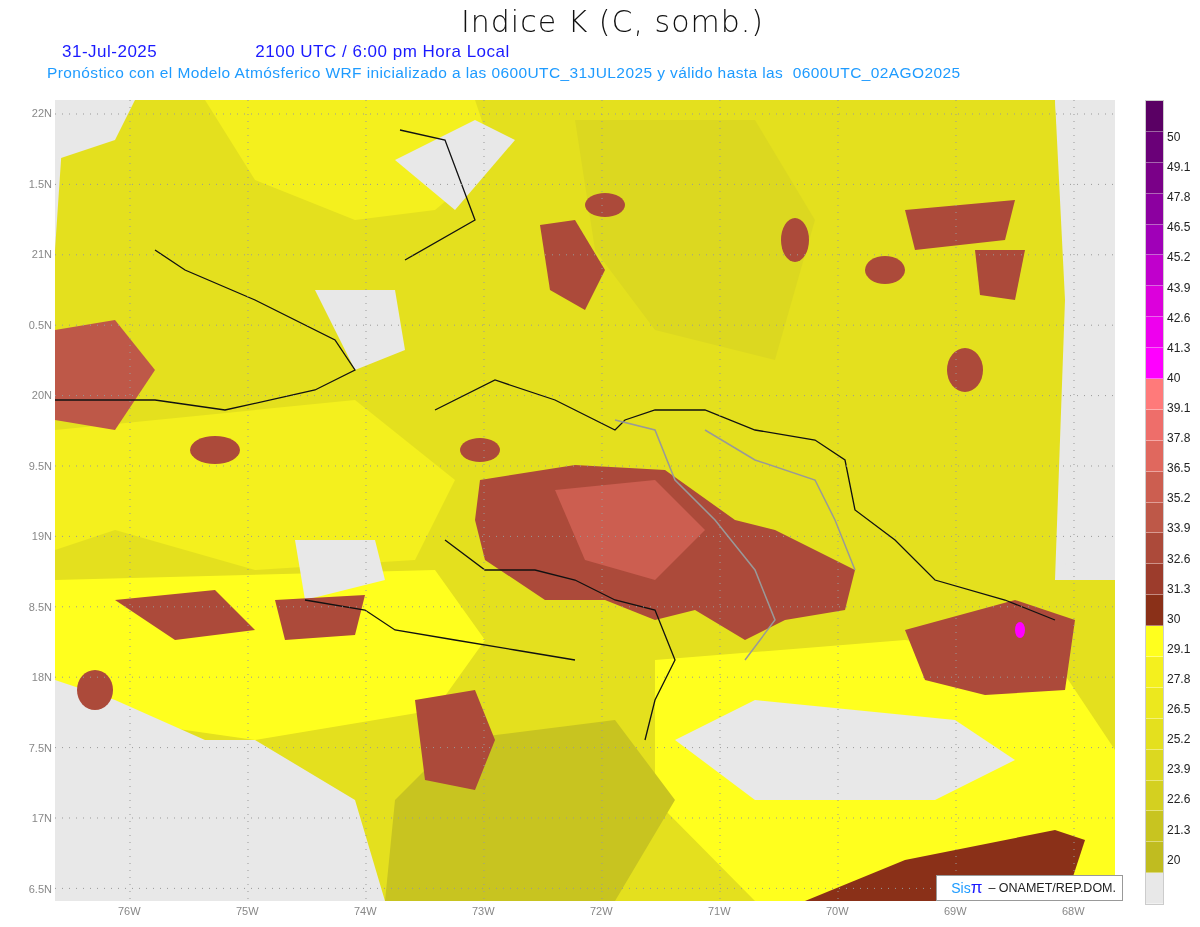  I want to click on colorbar-label: 41.3, so click(1179, 347).